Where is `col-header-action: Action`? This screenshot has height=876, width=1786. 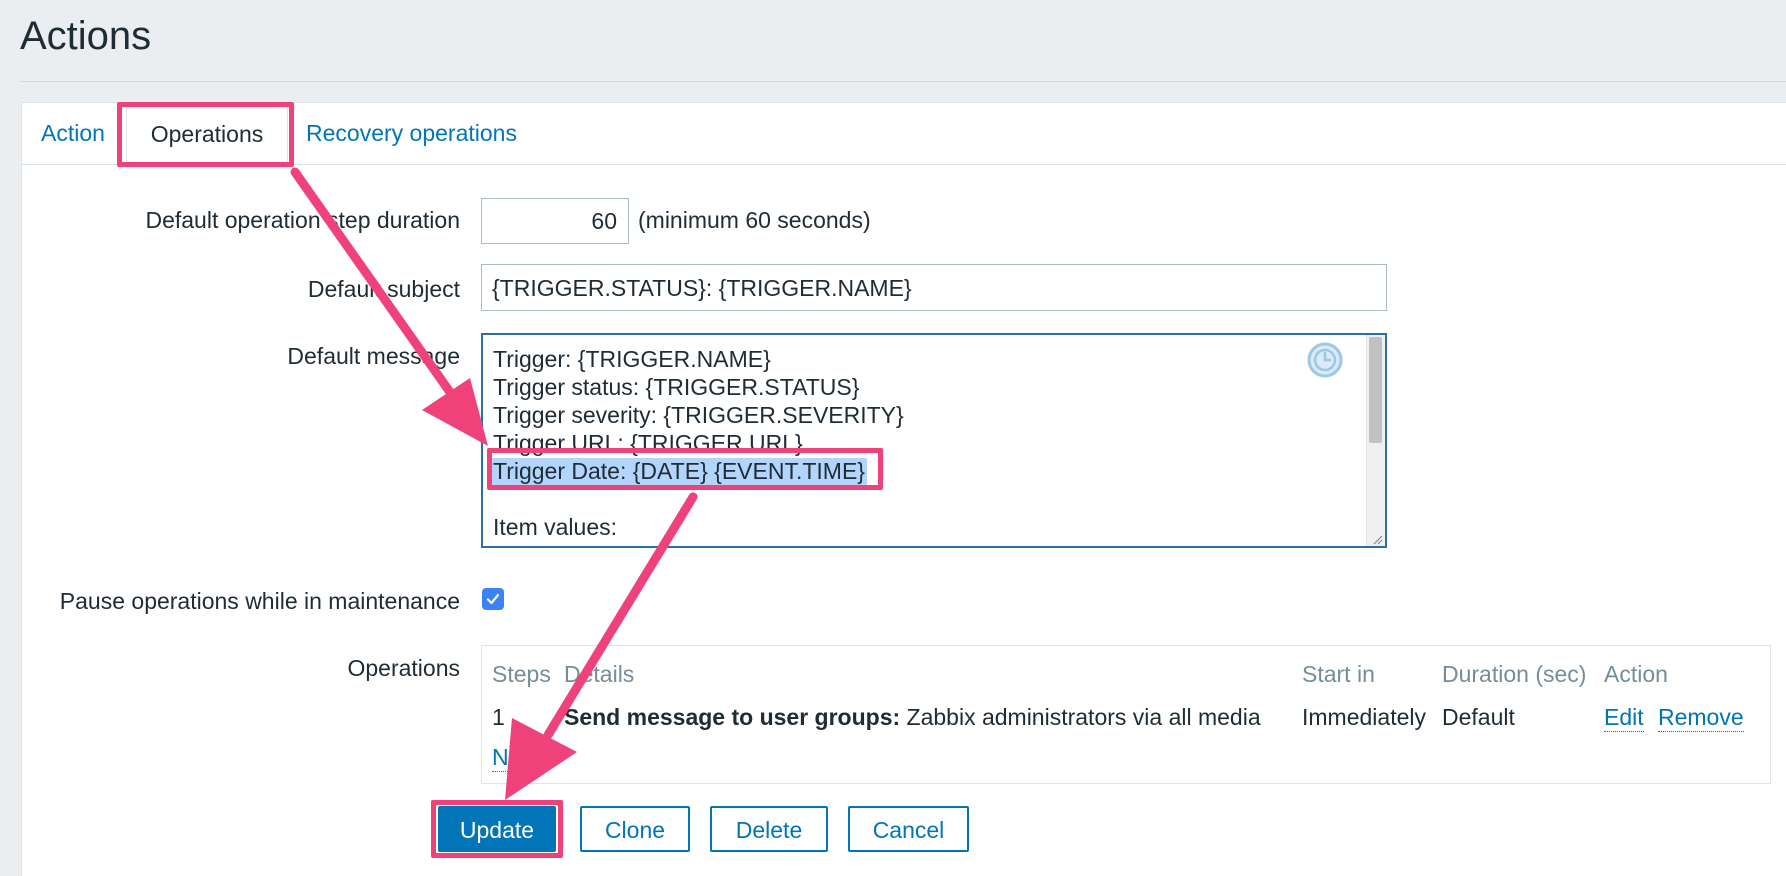
col-header-action: Action is located at coordinates (1636, 674).